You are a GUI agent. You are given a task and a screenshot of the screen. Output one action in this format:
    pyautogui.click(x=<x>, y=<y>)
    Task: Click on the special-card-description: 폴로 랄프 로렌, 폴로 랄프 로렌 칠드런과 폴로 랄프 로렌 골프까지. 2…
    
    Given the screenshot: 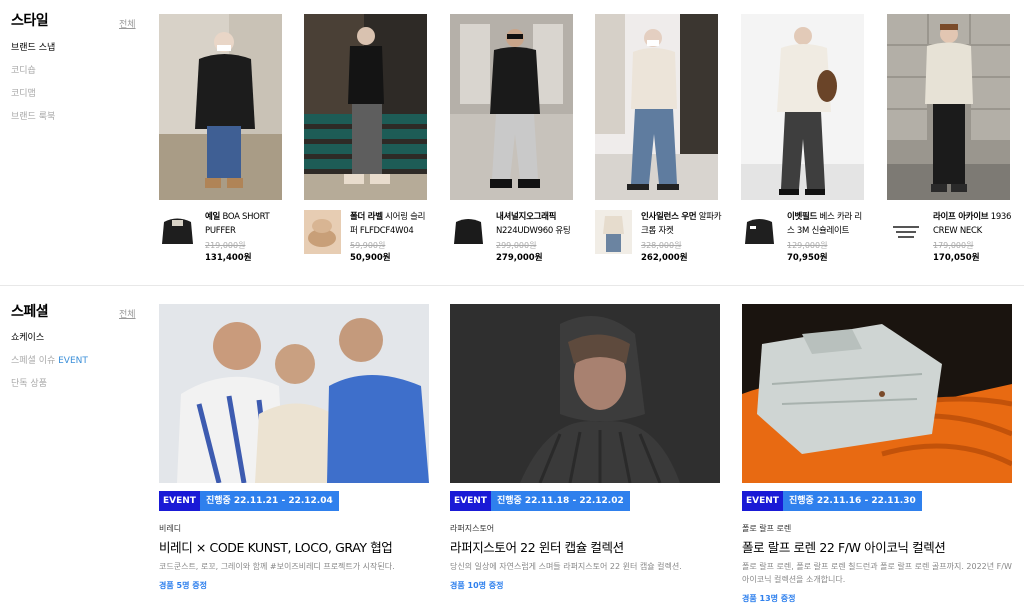 What is the action you would take?
    pyautogui.click(x=877, y=573)
    